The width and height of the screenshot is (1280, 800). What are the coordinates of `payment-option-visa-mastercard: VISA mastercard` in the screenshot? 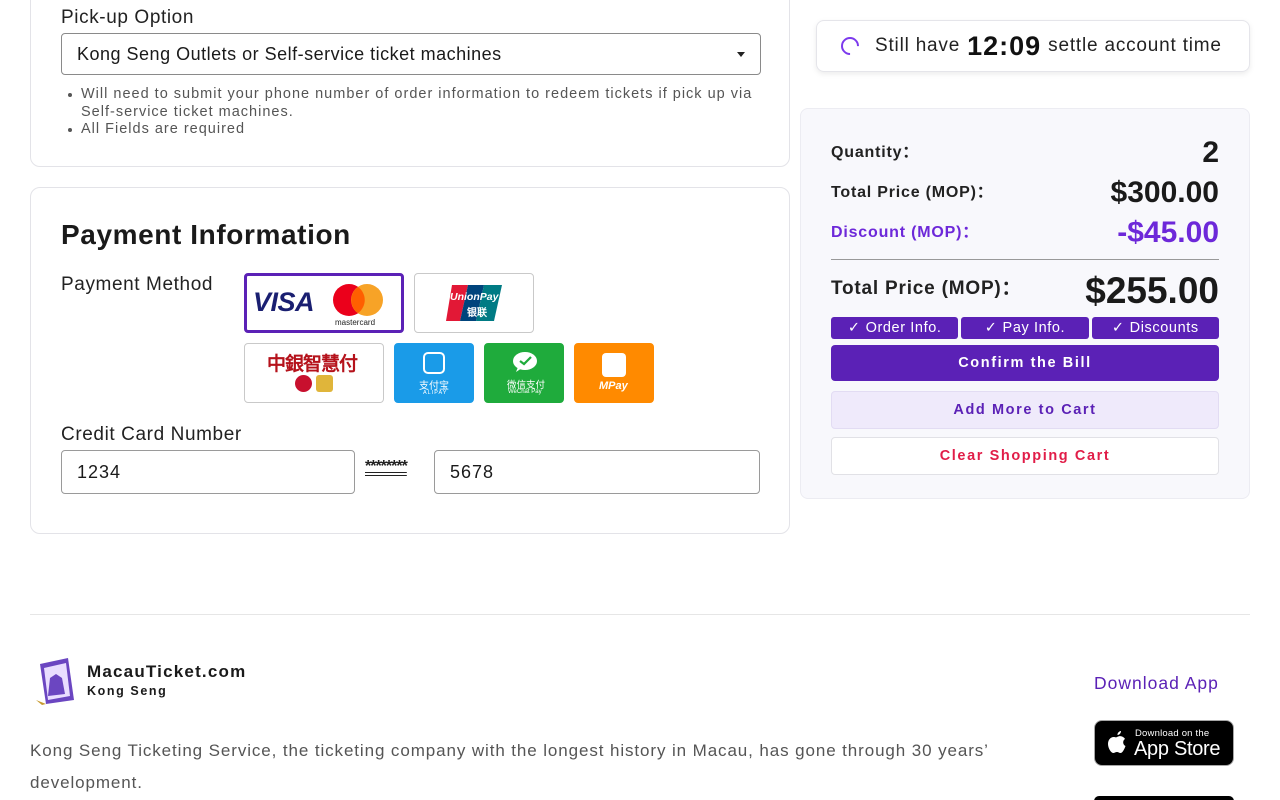 It's located at (324, 303).